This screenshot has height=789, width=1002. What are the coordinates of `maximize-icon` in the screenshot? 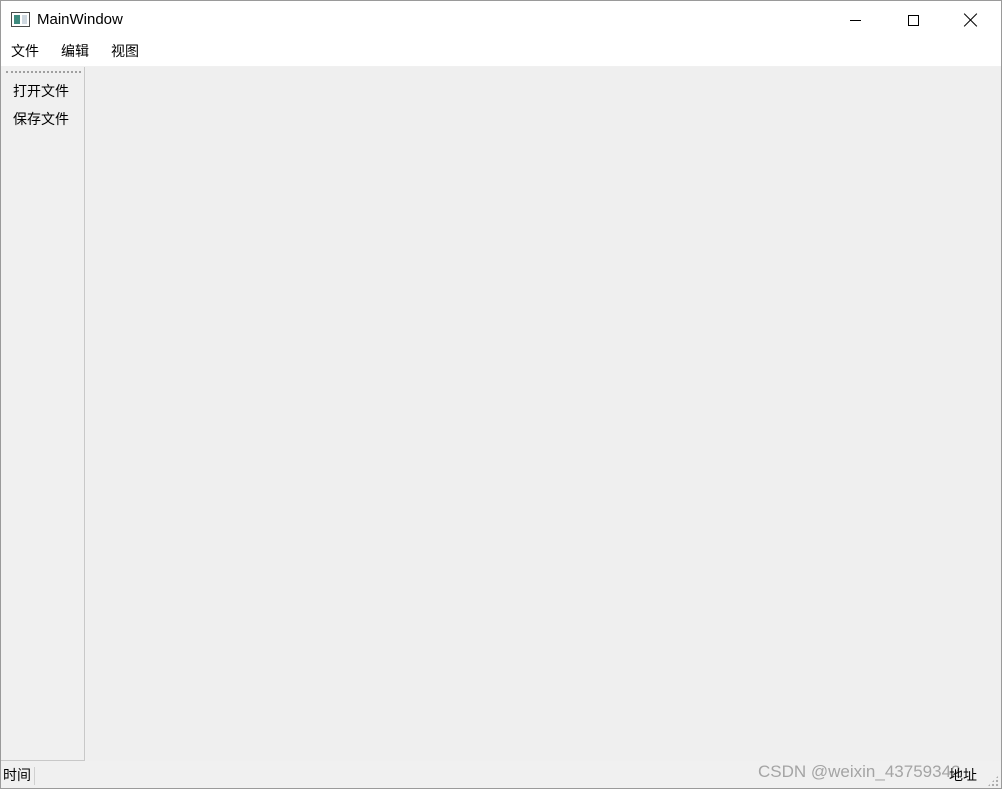 It's located at (913, 20).